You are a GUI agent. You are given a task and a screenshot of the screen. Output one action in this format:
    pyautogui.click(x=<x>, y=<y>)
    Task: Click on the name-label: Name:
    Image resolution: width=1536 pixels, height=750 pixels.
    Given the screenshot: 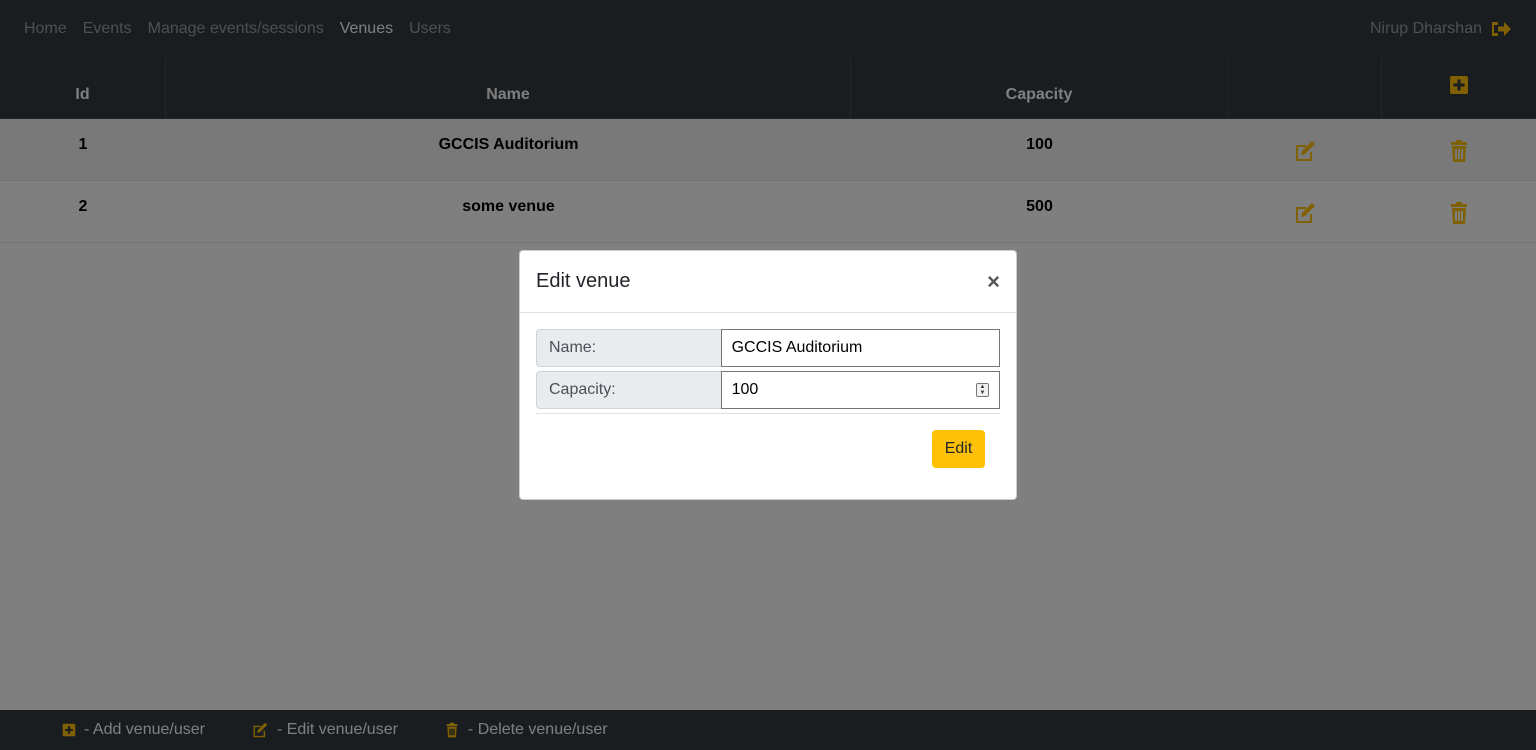 What is the action you would take?
    pyautogui.click(x=628, y=348)
    